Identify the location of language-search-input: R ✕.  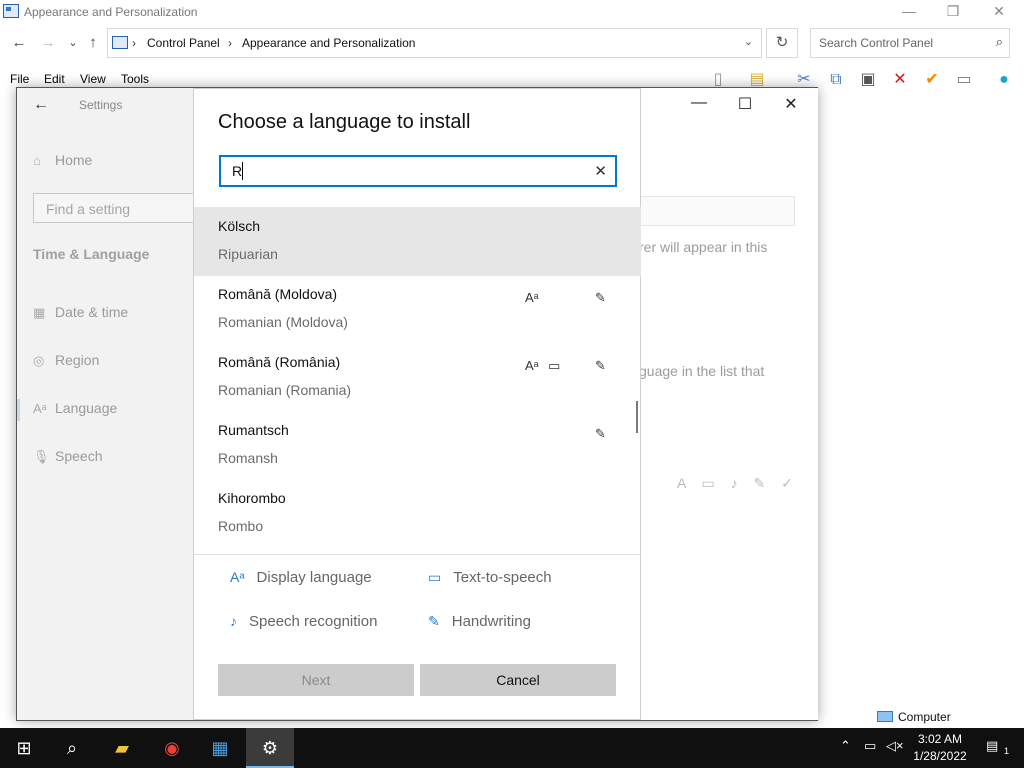
(418, 171).